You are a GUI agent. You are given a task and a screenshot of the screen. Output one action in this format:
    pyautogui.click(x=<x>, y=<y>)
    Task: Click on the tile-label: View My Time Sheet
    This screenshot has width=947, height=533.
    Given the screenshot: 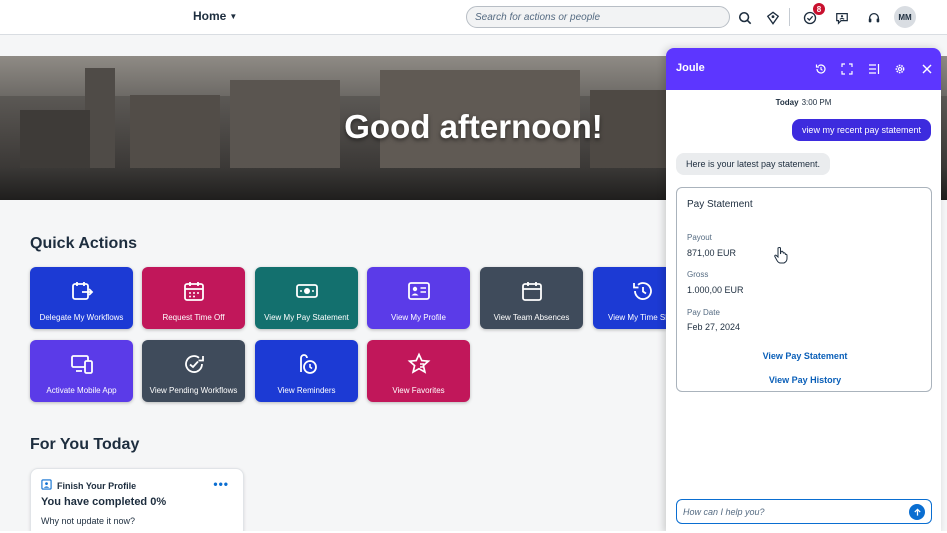 What is the action you would take?
    pyautogui.click(x=637, y=317)
    